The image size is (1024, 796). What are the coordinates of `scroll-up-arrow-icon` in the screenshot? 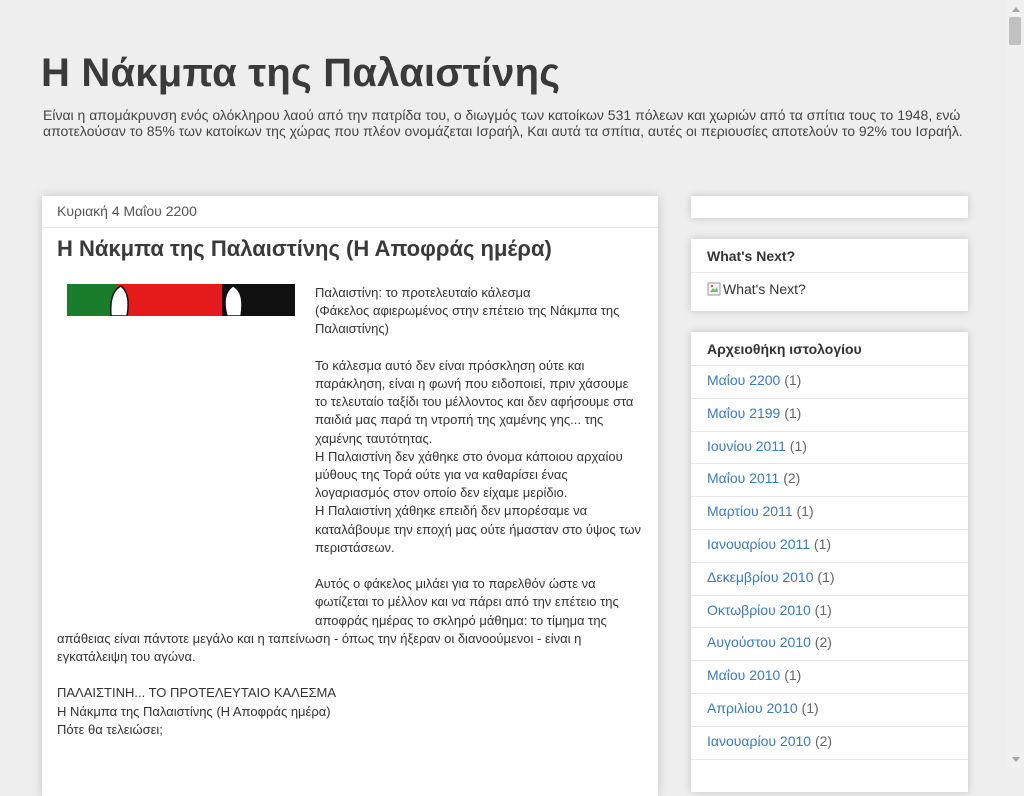 It's located at (1015, 8).